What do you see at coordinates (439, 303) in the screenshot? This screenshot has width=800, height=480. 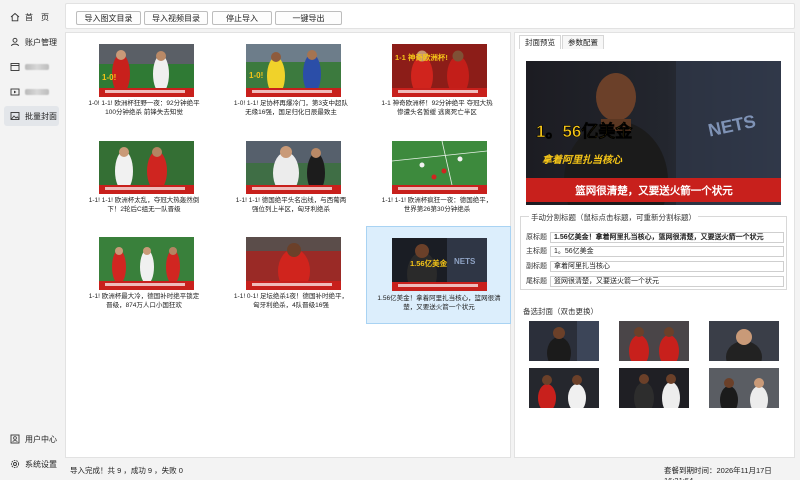 I see `cover-caption: 1.56亿美金！拿着阿里扎当核心，篮网很清楚，又要送火箭一个状元` at bounding box center [439, 303].